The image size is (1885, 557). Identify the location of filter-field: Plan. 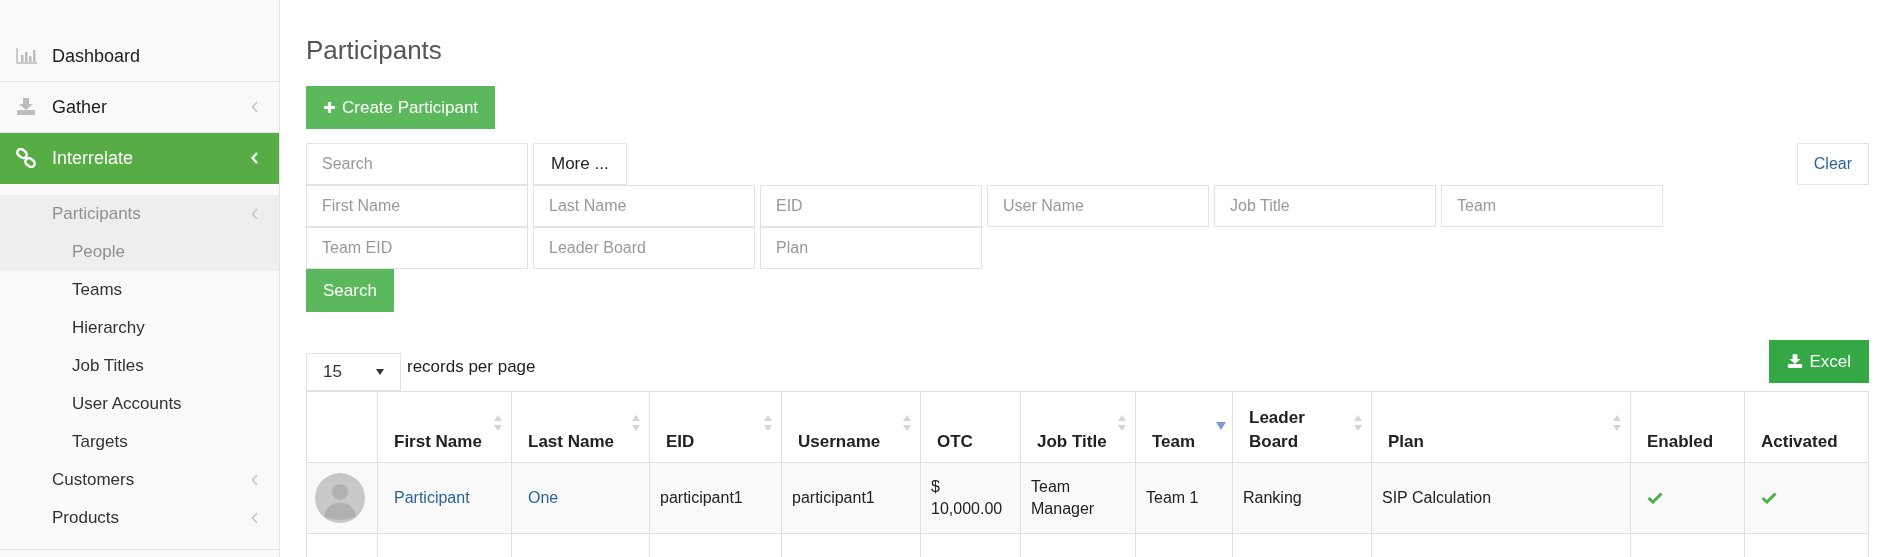
(871, 248).